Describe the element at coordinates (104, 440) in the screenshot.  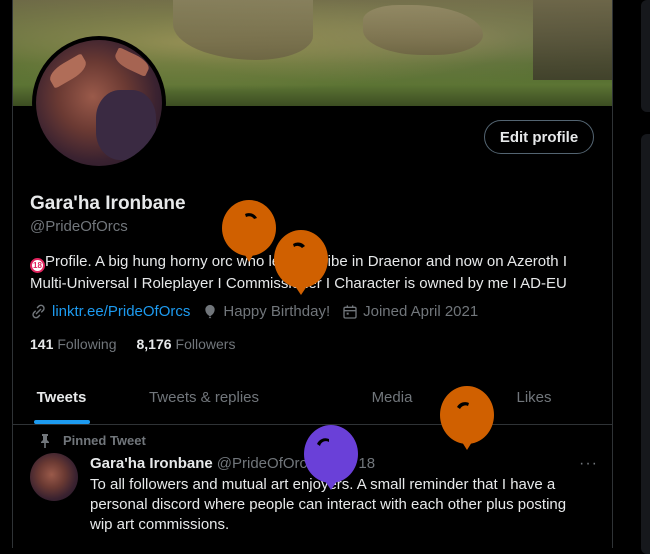
I see `pinned-label: Pinned Tweet` at that location.